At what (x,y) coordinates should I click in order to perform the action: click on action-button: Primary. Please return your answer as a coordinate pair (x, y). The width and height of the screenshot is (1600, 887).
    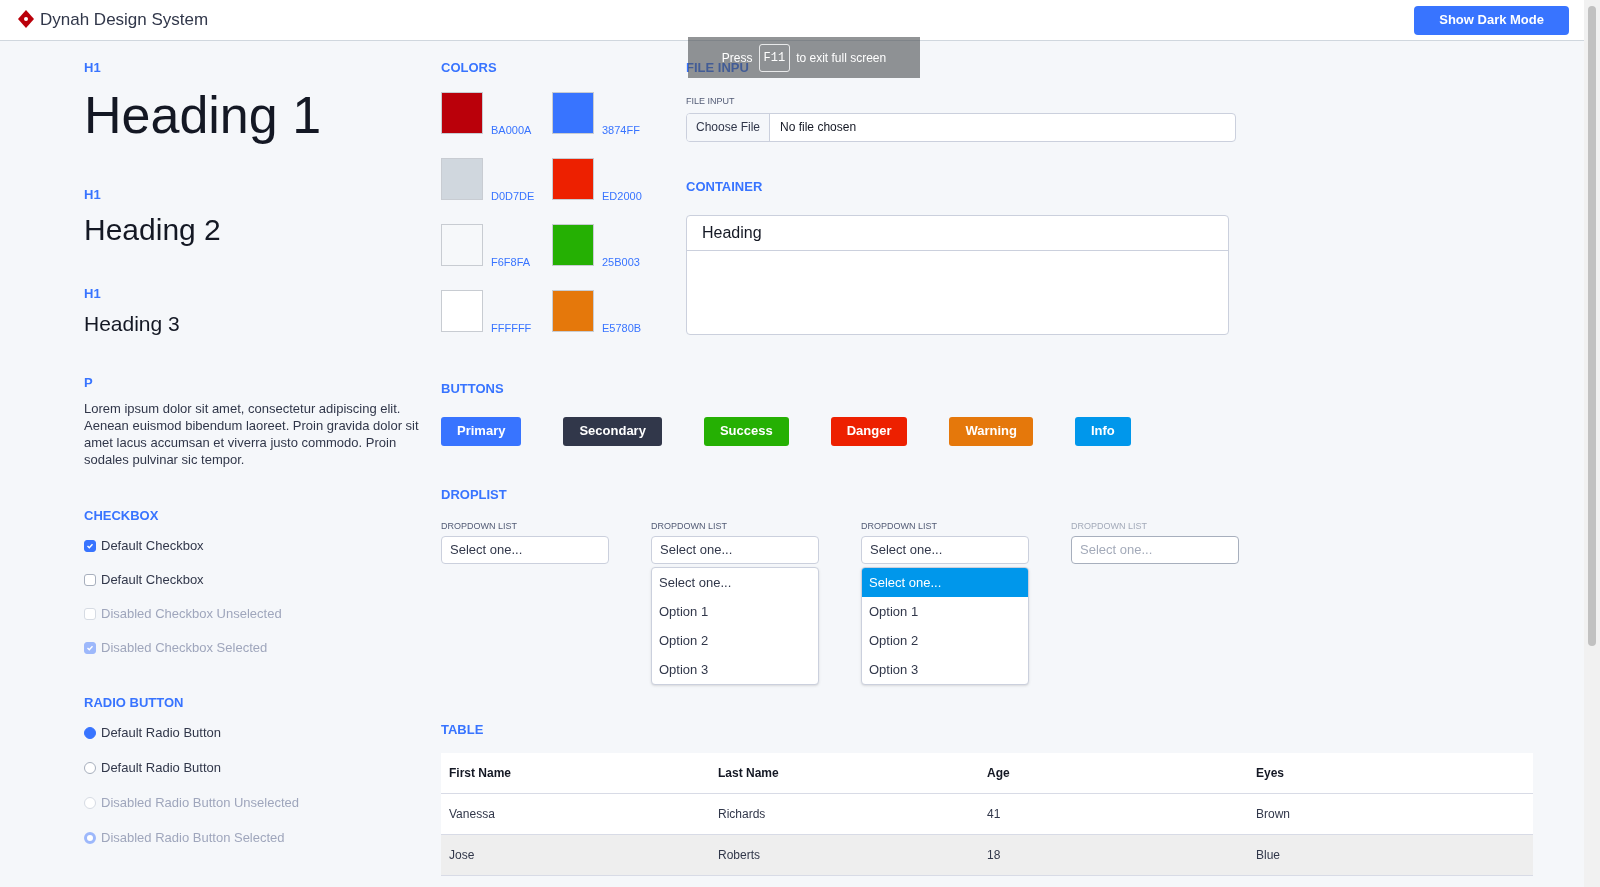
    Looking at the image, I should click on (481, 431).